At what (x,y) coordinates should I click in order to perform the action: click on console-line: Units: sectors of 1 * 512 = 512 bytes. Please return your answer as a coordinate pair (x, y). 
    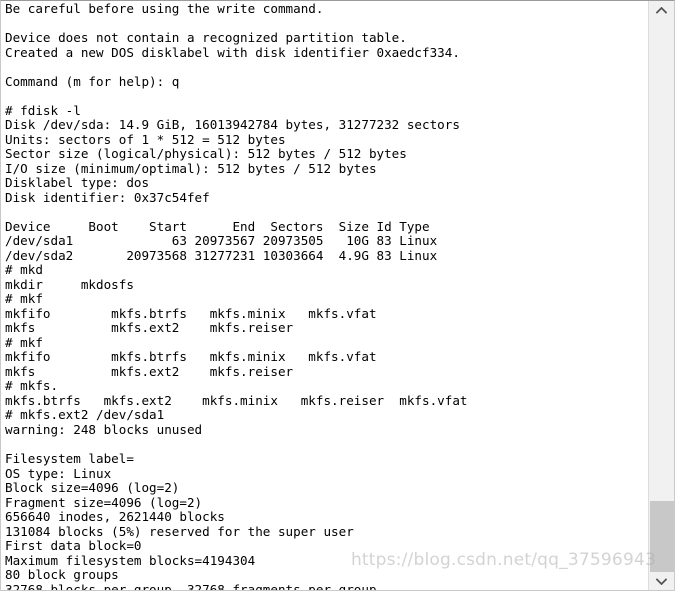
    Looking at the image, I should click on (145, 139).